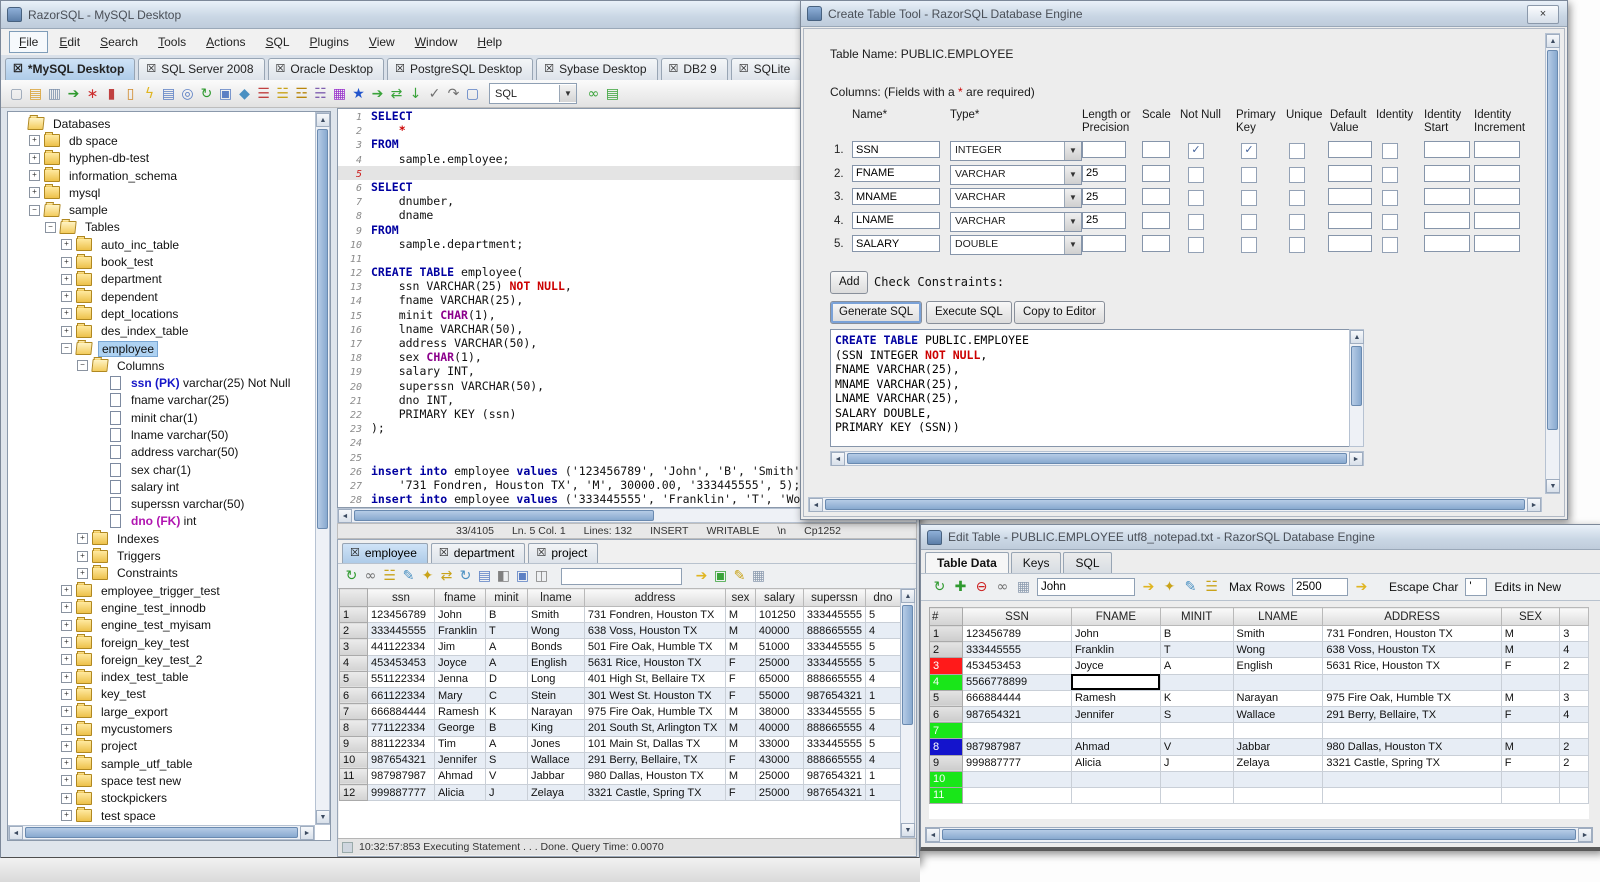  I want to click on tree-vertical-scrollbar: ▲ ▼, so click(322, 468).